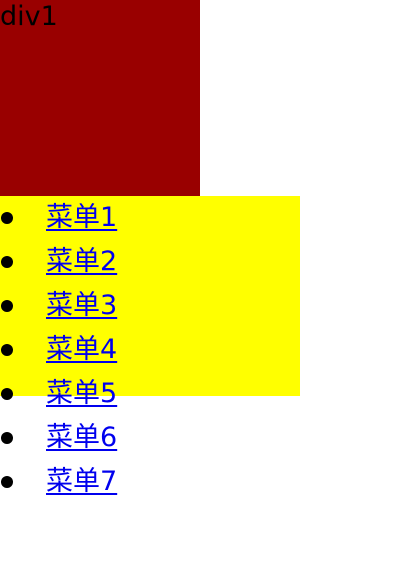 The height and width of the screenshot is (568, 406). I want to click on menu-item-3: 菜单3, so click(58, 306).